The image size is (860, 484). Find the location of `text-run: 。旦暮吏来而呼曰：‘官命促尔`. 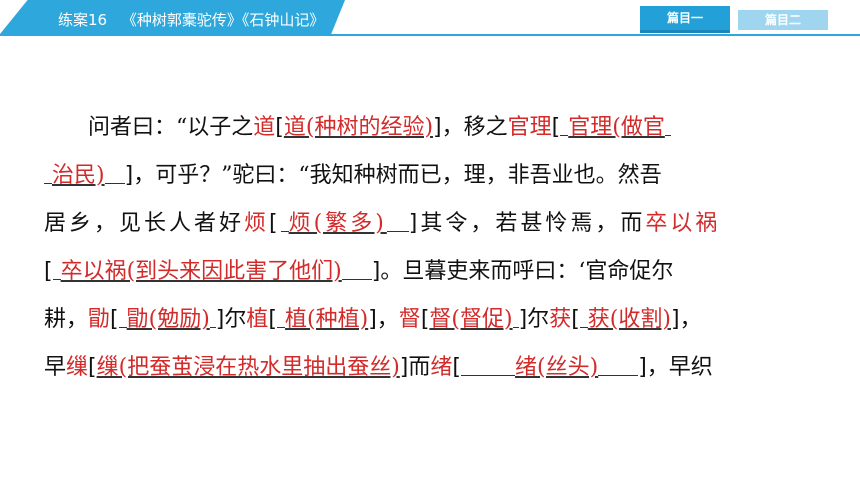

text-run: 。旦暮吏来而呼曰：‘官命促尔 is located at coordinates (527, 271).